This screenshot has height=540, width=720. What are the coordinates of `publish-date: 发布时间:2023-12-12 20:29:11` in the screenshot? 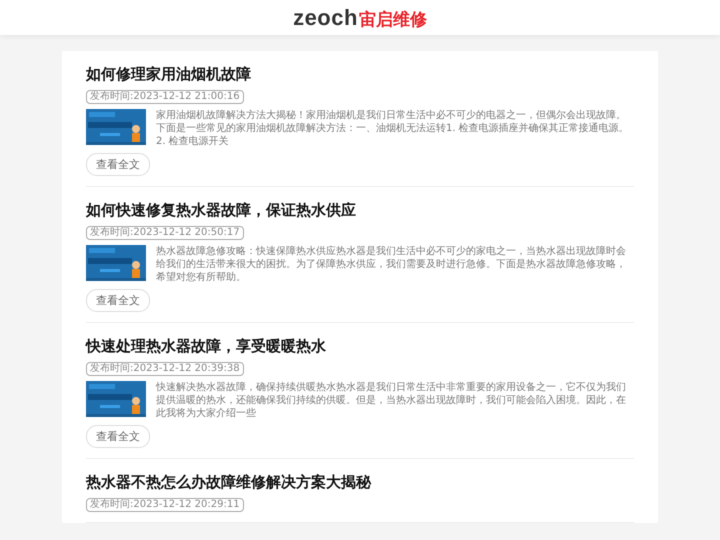 It's located at (165, 505).